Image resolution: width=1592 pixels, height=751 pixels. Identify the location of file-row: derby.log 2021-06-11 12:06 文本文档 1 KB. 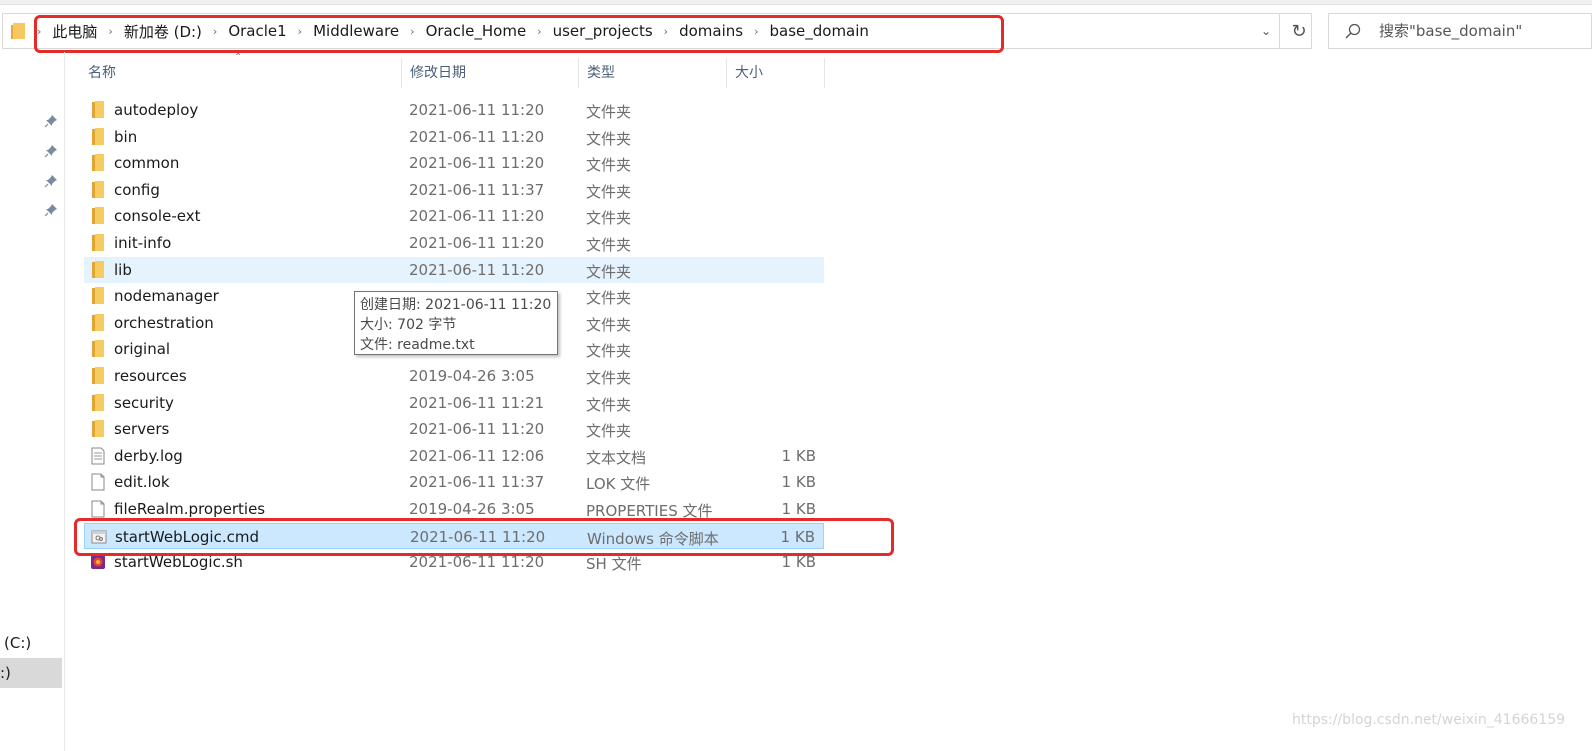
(454, 456).